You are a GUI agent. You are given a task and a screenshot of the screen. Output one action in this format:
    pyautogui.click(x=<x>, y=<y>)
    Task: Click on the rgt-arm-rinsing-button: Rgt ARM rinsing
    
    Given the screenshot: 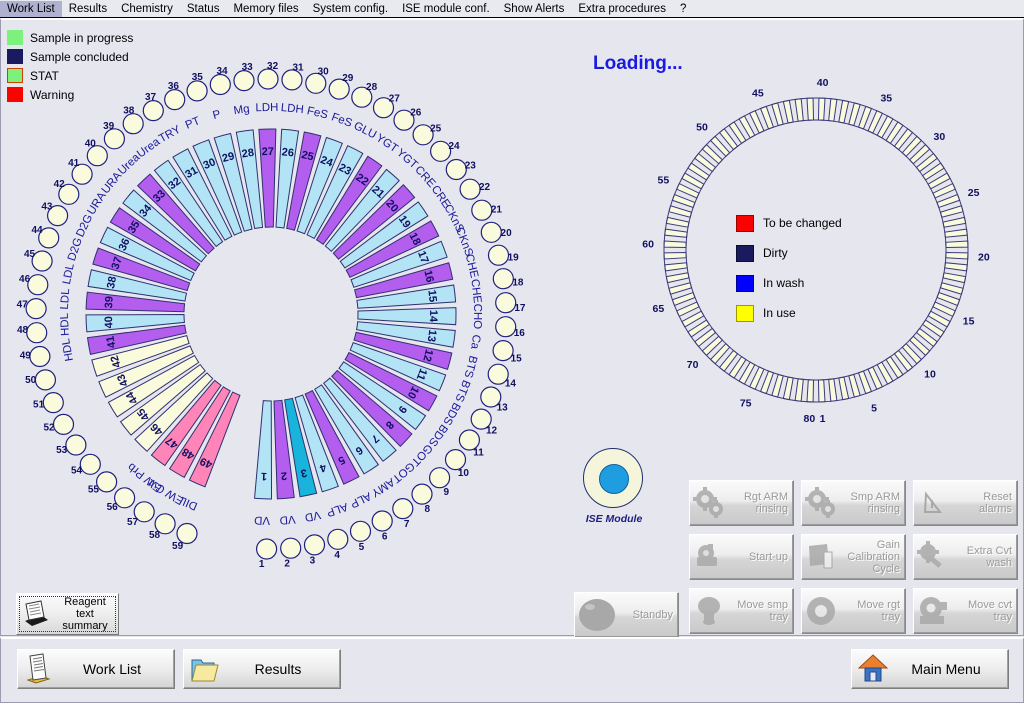 What is the action you would take?
    pyautogui.click(x=741, y=503)
    